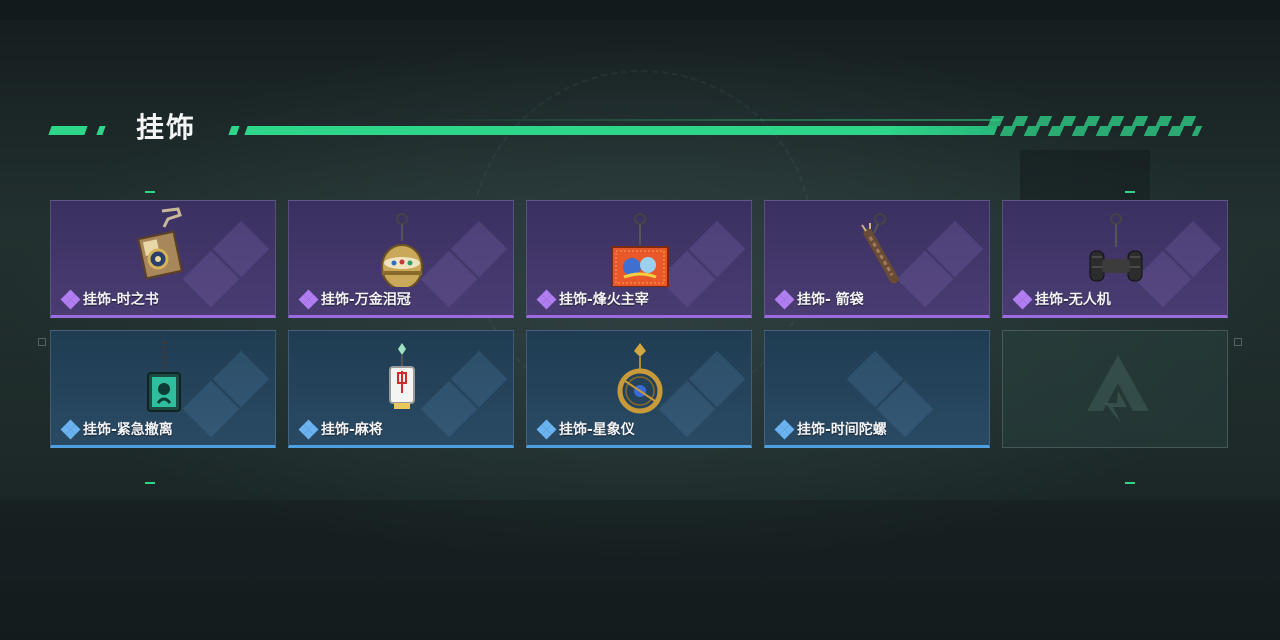 Image resolution: width=1280 pixels, height=640 pixels. I want to click on charm-card: 挂饰-时间陀螺, so click(877, 389).